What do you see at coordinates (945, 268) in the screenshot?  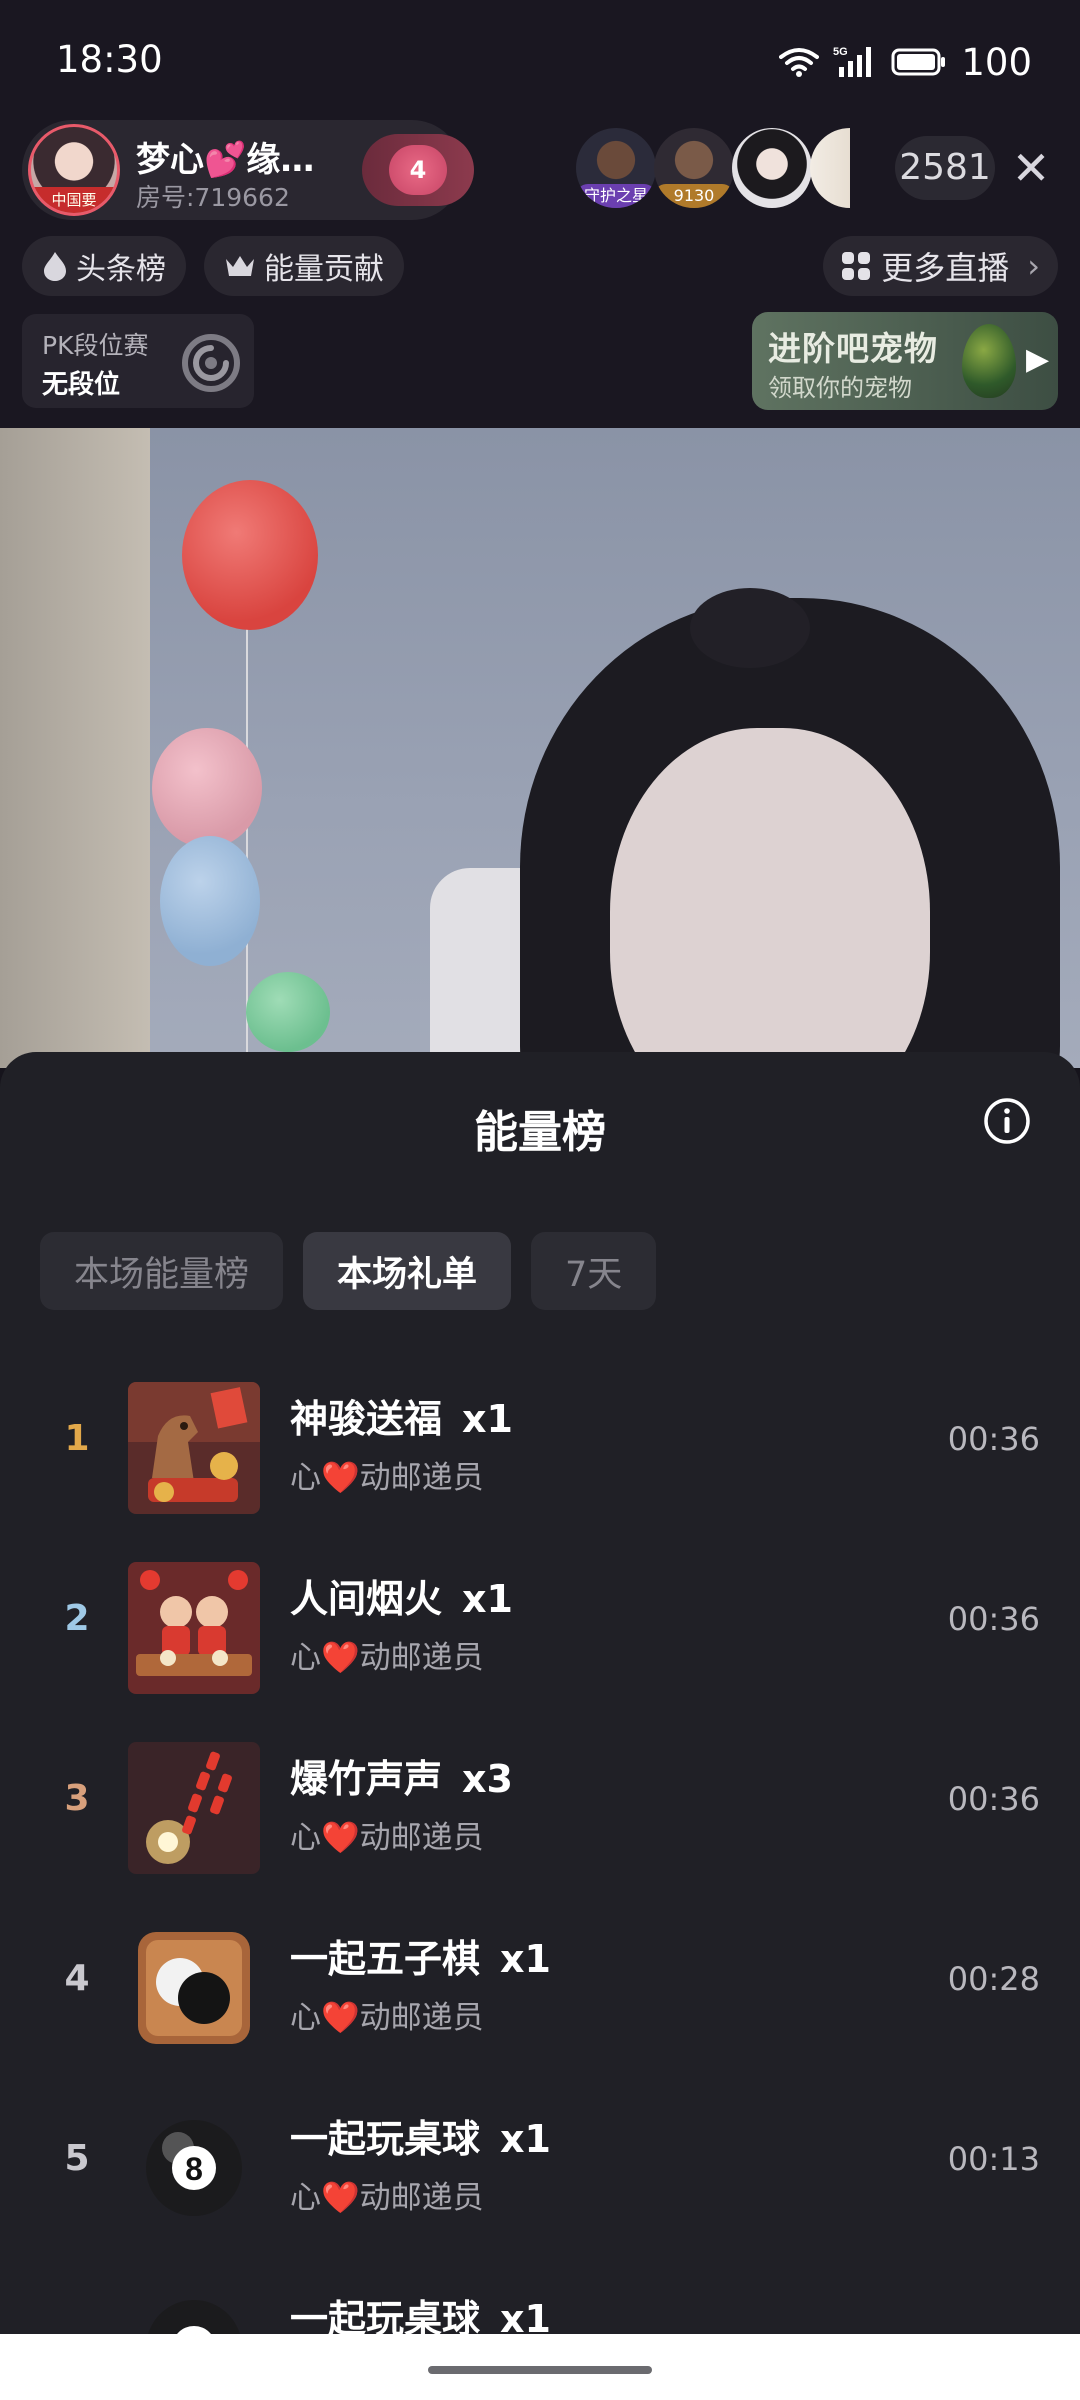 I see `more-live-label: 更多直播` at bounding box center [945, 268].